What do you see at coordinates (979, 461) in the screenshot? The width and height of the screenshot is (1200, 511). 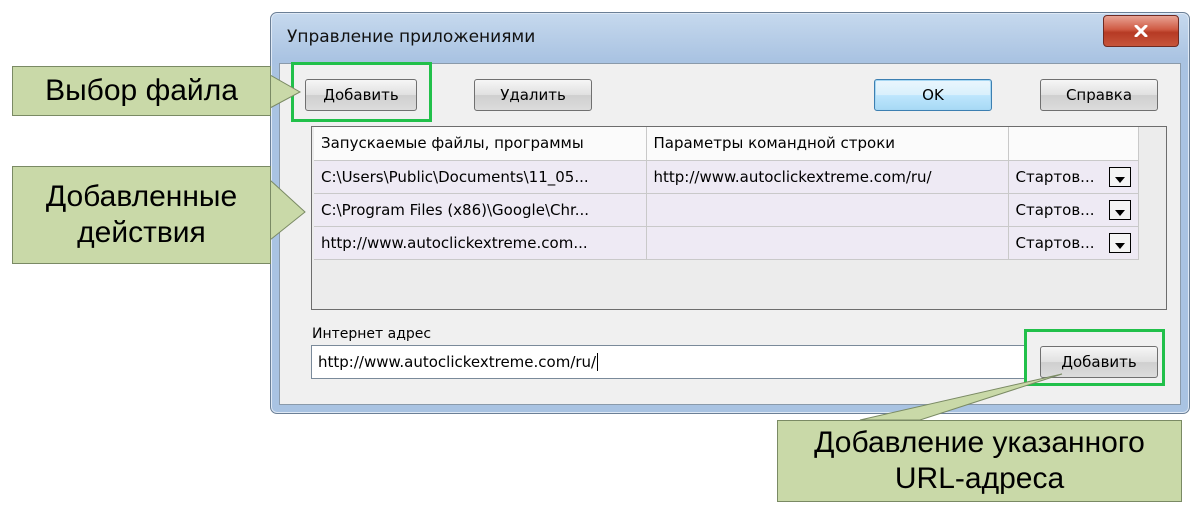 I see `add-url-callout: Добавление указанного URL-адреса` at bounding box center [979, 461].